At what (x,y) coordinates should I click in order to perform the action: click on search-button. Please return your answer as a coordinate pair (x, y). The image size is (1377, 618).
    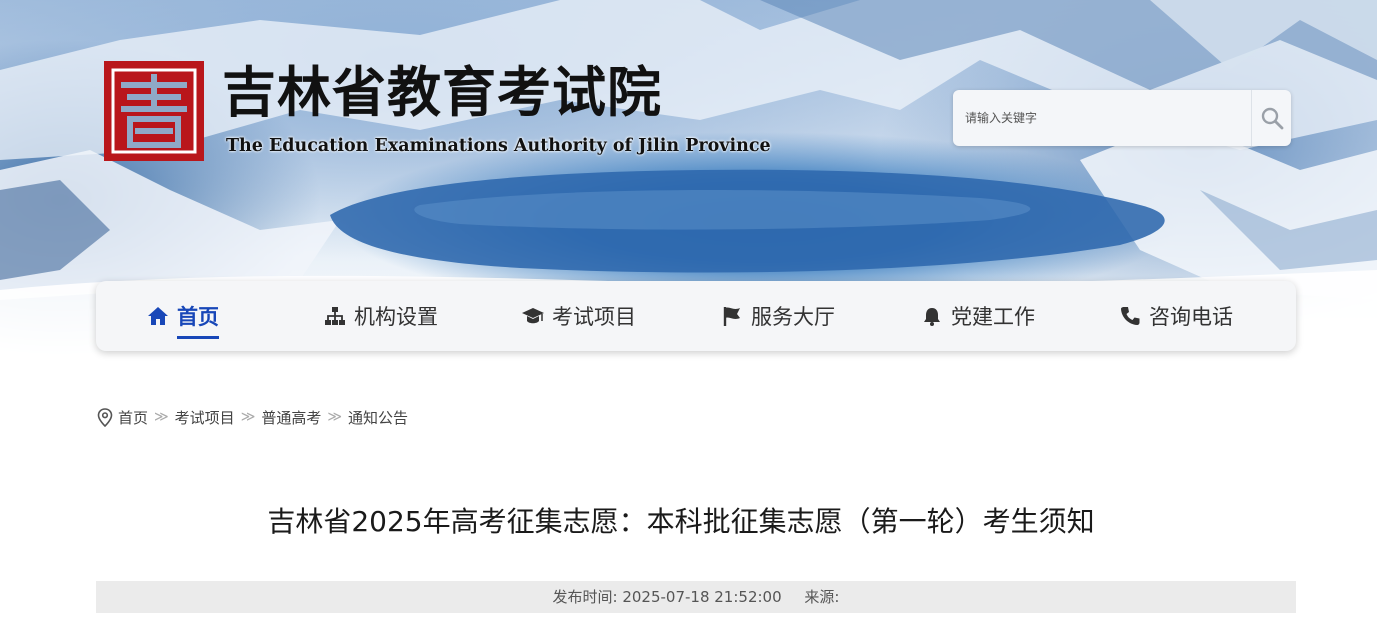
    Looking at the image, I should click on (1271, 118).